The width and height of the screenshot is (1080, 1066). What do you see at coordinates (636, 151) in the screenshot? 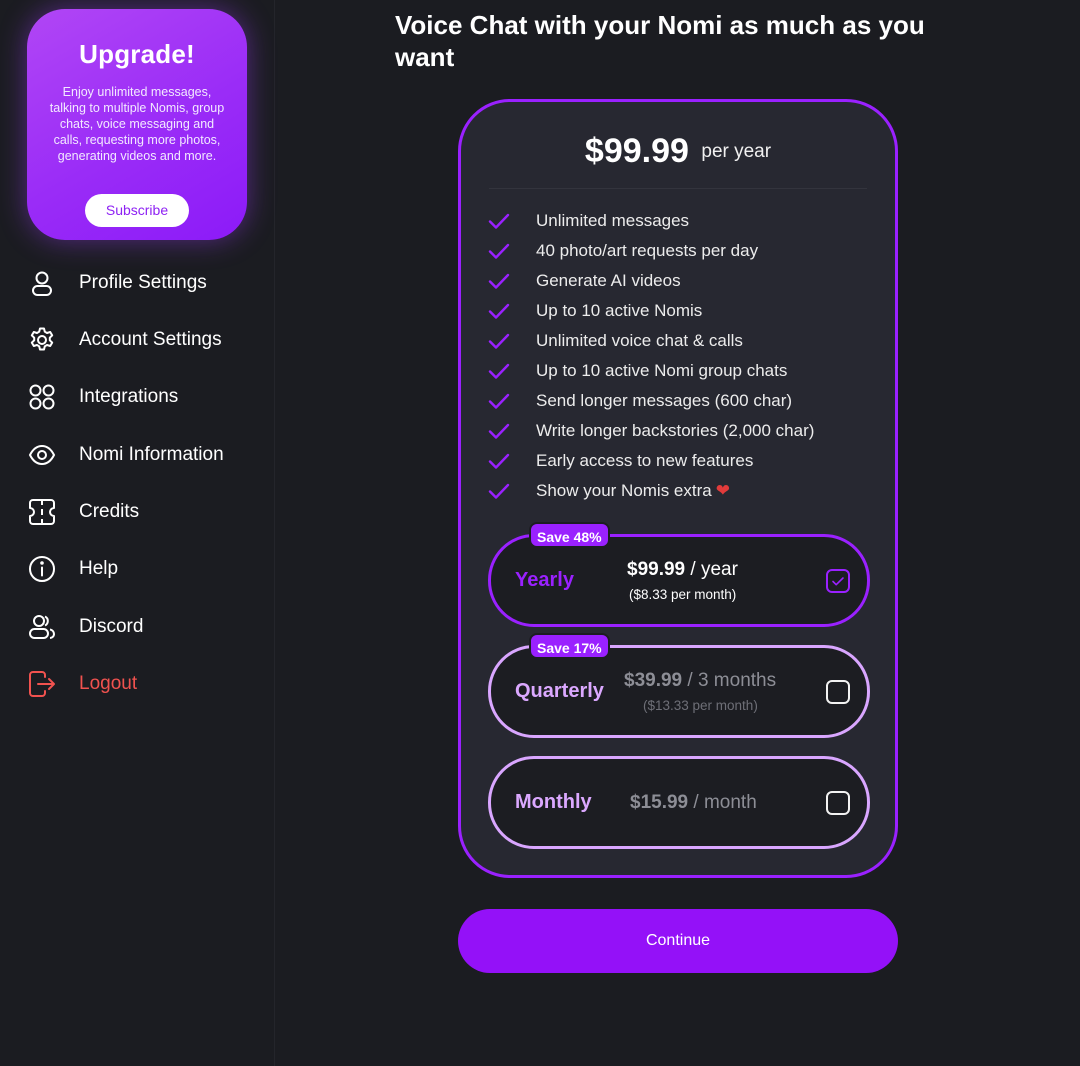
I see `plan-price: $99.99` at bounding box center [636, 151].